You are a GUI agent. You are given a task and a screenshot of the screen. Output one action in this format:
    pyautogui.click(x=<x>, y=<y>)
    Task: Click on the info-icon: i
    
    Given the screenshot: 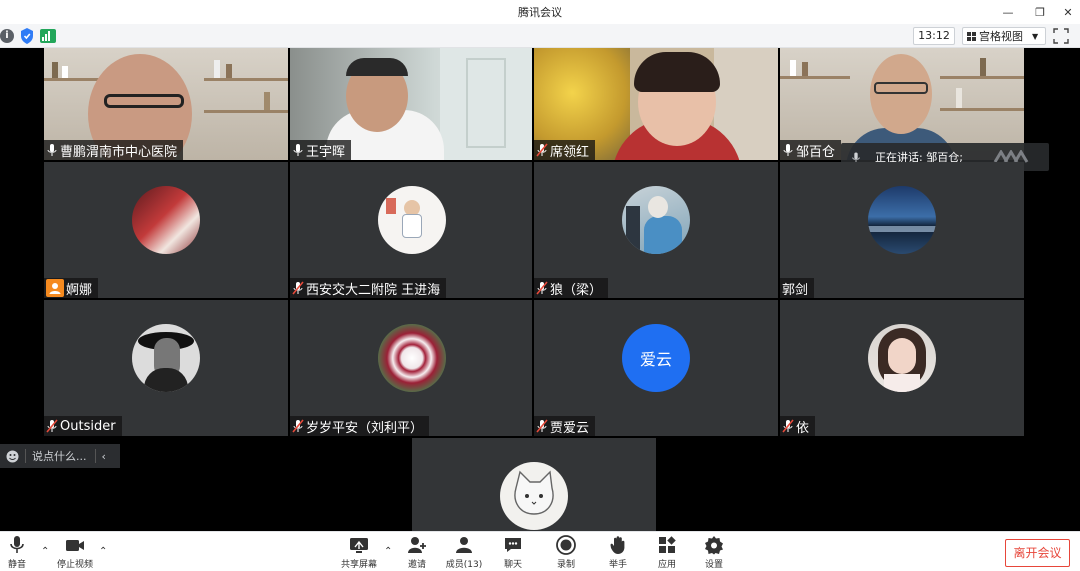 What is the action you would take?
    pyautogui.click(x=7, y=36)
    